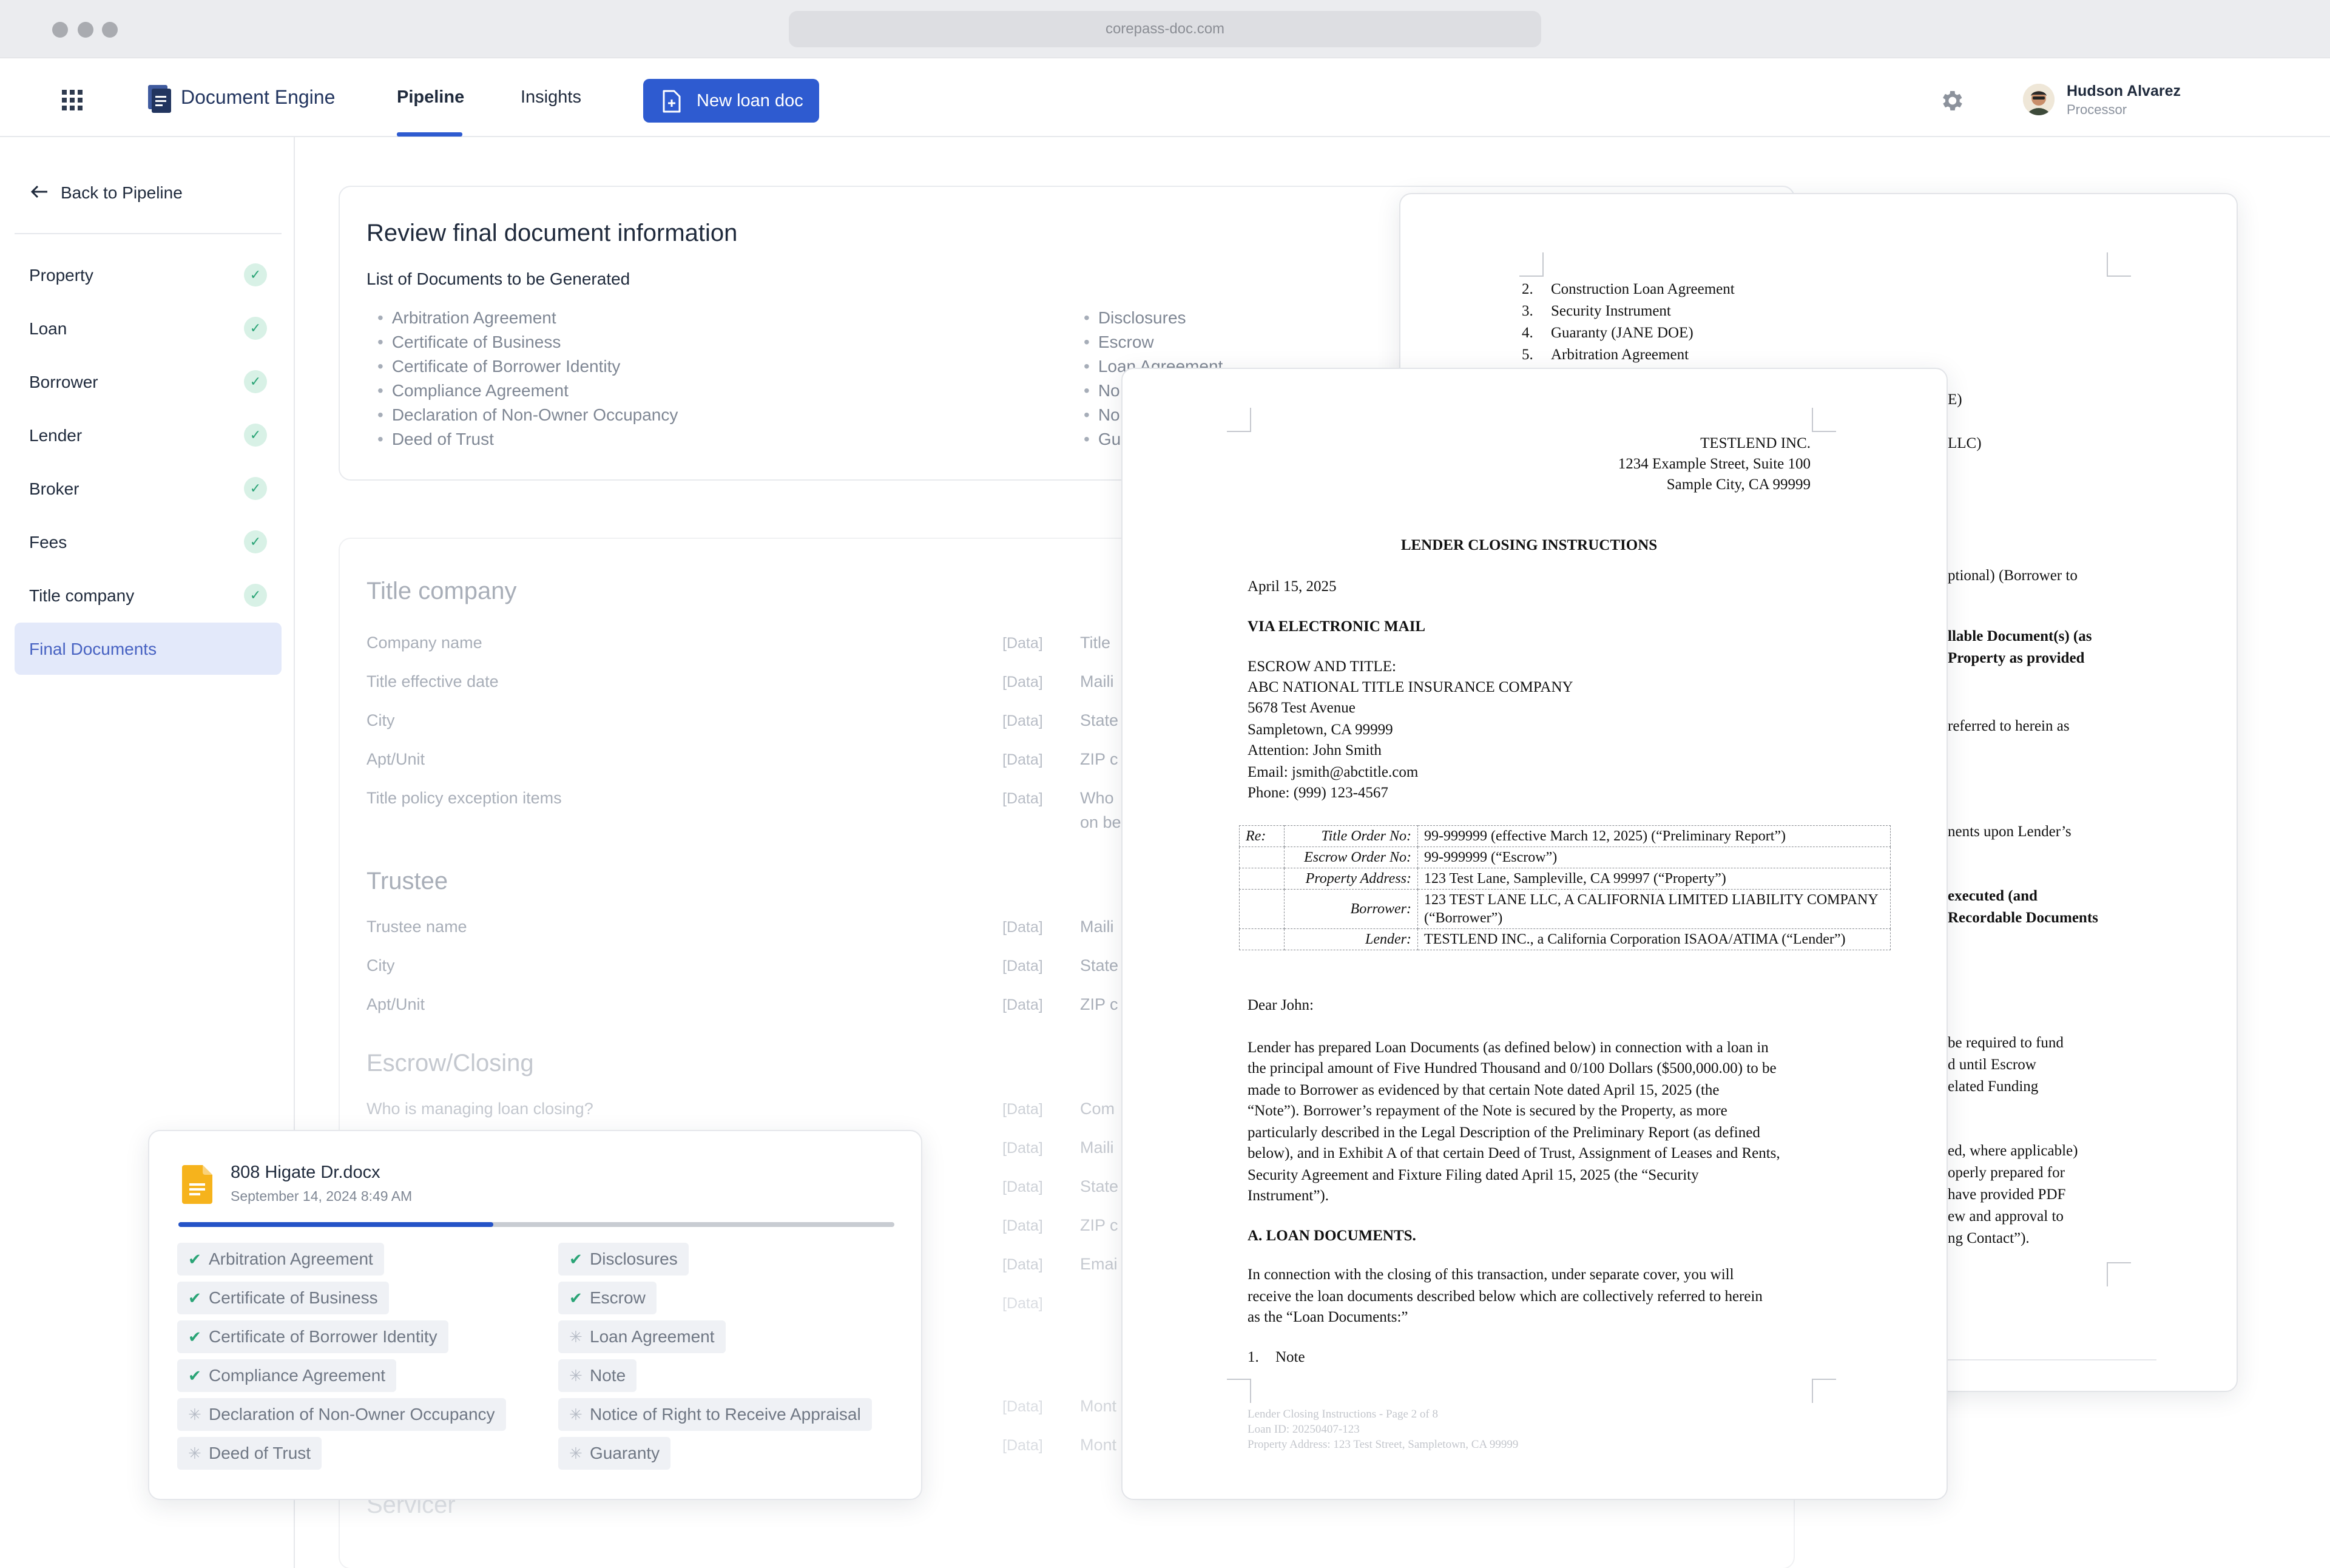  What do you see at coordinates (39, 193) in the screenshot?
I see `arrow-left-icon` at bounding box center [39, 193].